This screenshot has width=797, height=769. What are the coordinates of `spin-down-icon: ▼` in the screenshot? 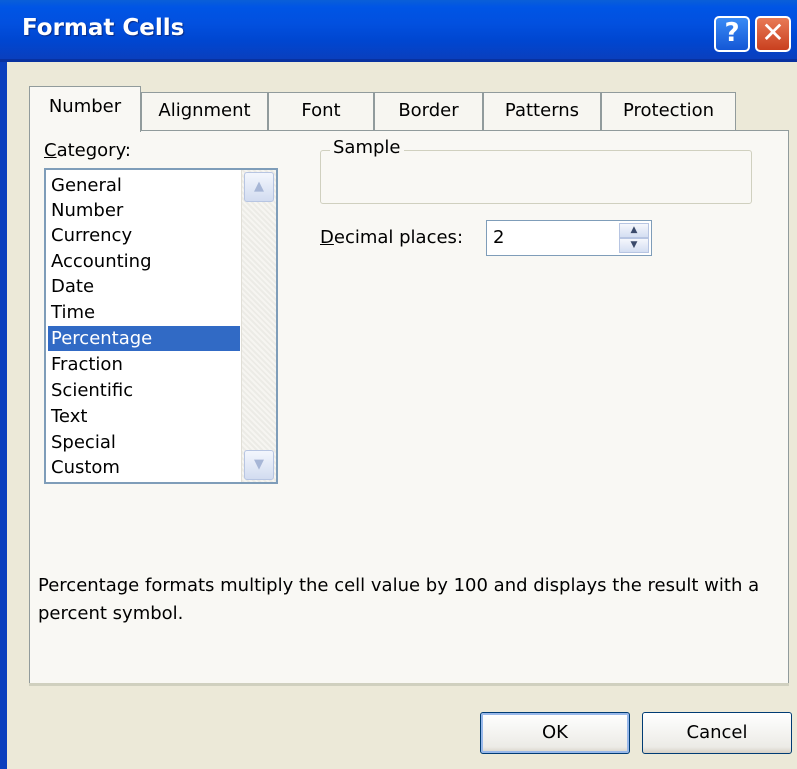 It's located at (634, 245).